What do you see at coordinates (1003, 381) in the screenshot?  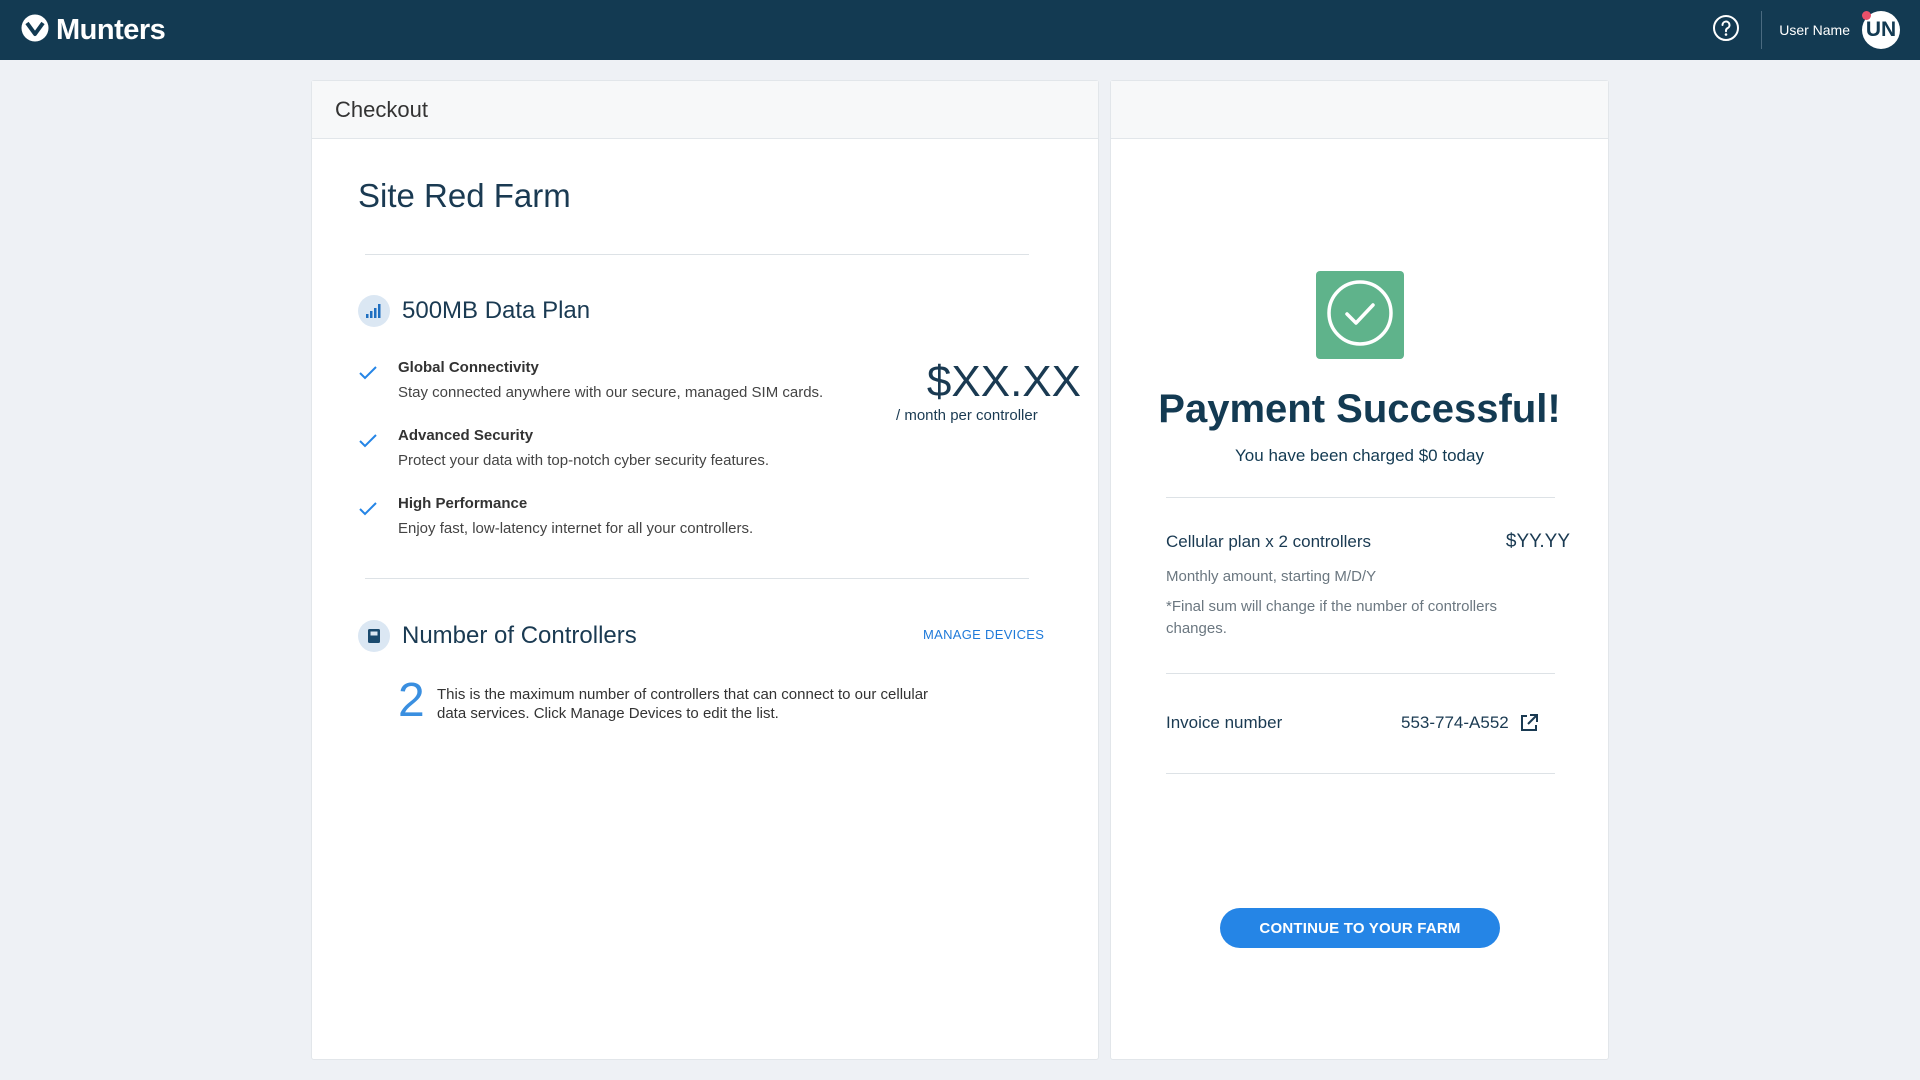 I see `plan-price: $XX.XX` at bounding box center [1003, 381].